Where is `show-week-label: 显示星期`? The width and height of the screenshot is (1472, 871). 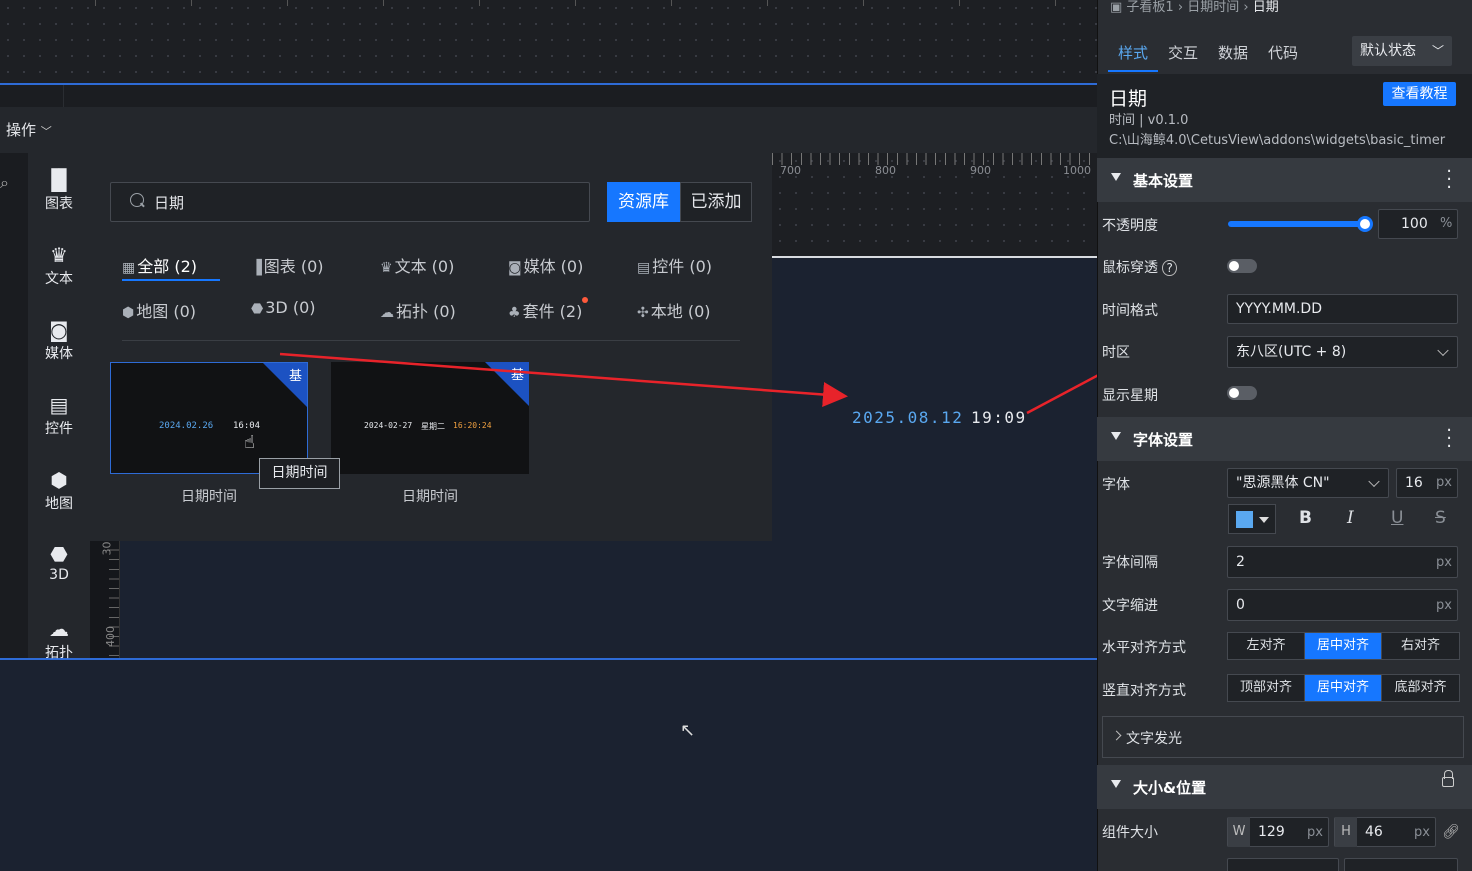 show-week-label: 显示星期 is located at coordinates (1130, 396).